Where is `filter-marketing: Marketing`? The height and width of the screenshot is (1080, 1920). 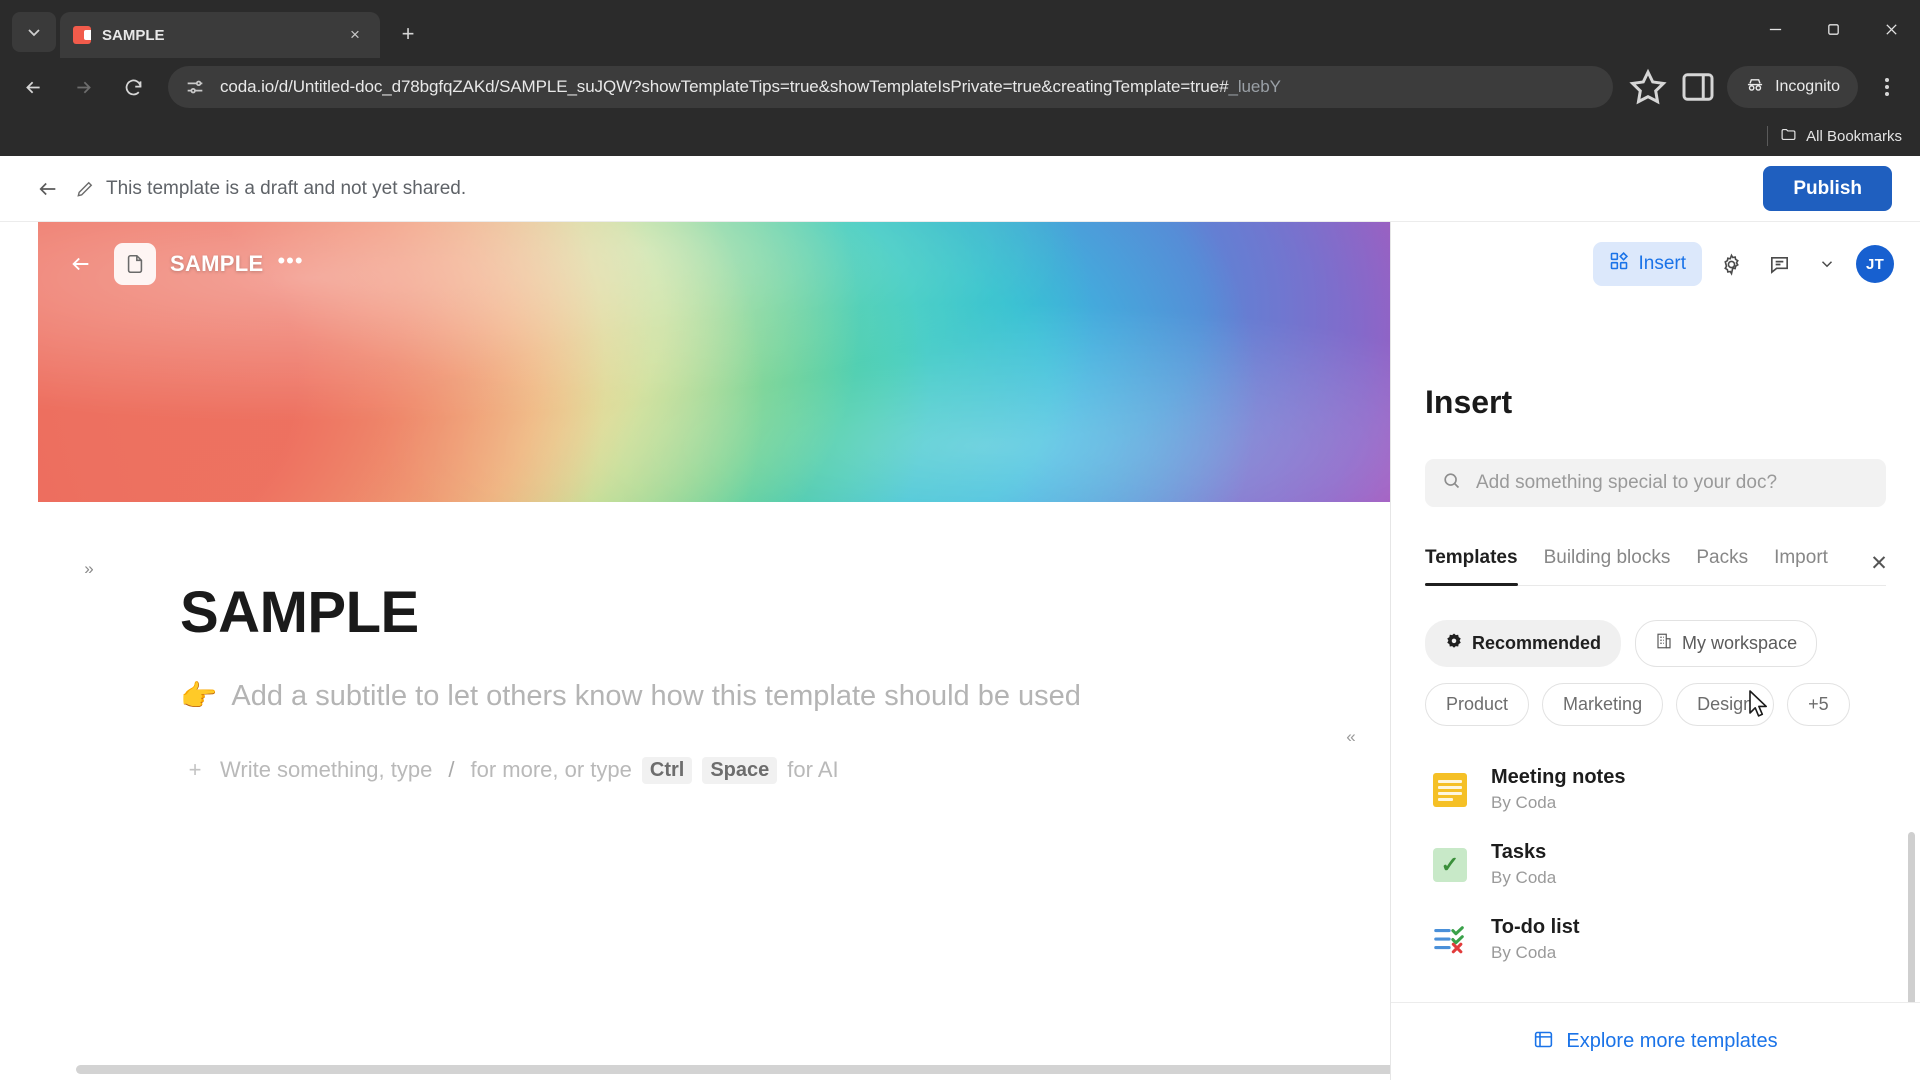 filter-marketing: Marketing is located at coordinates (1603, 704).